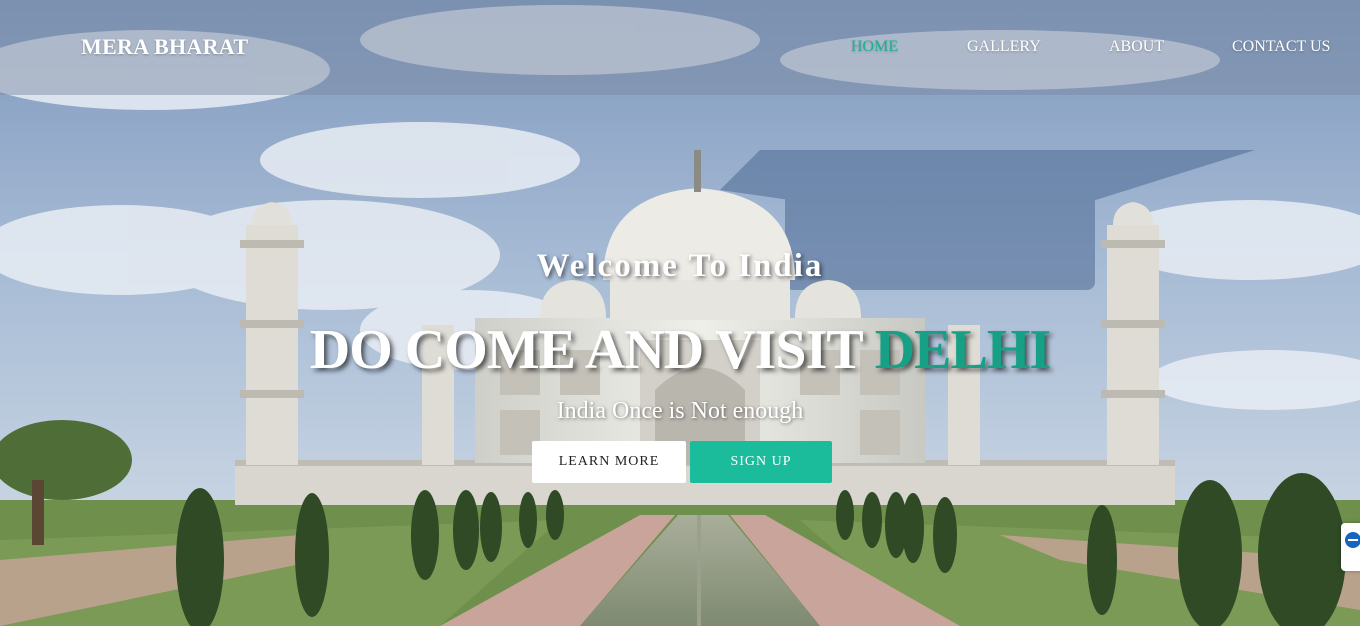 The width and height of the screenshot is (1360, 626). Describe the element at coordinates (680, 411) in the screenshot. I see `tagline: India Once is Not enough` at that location.